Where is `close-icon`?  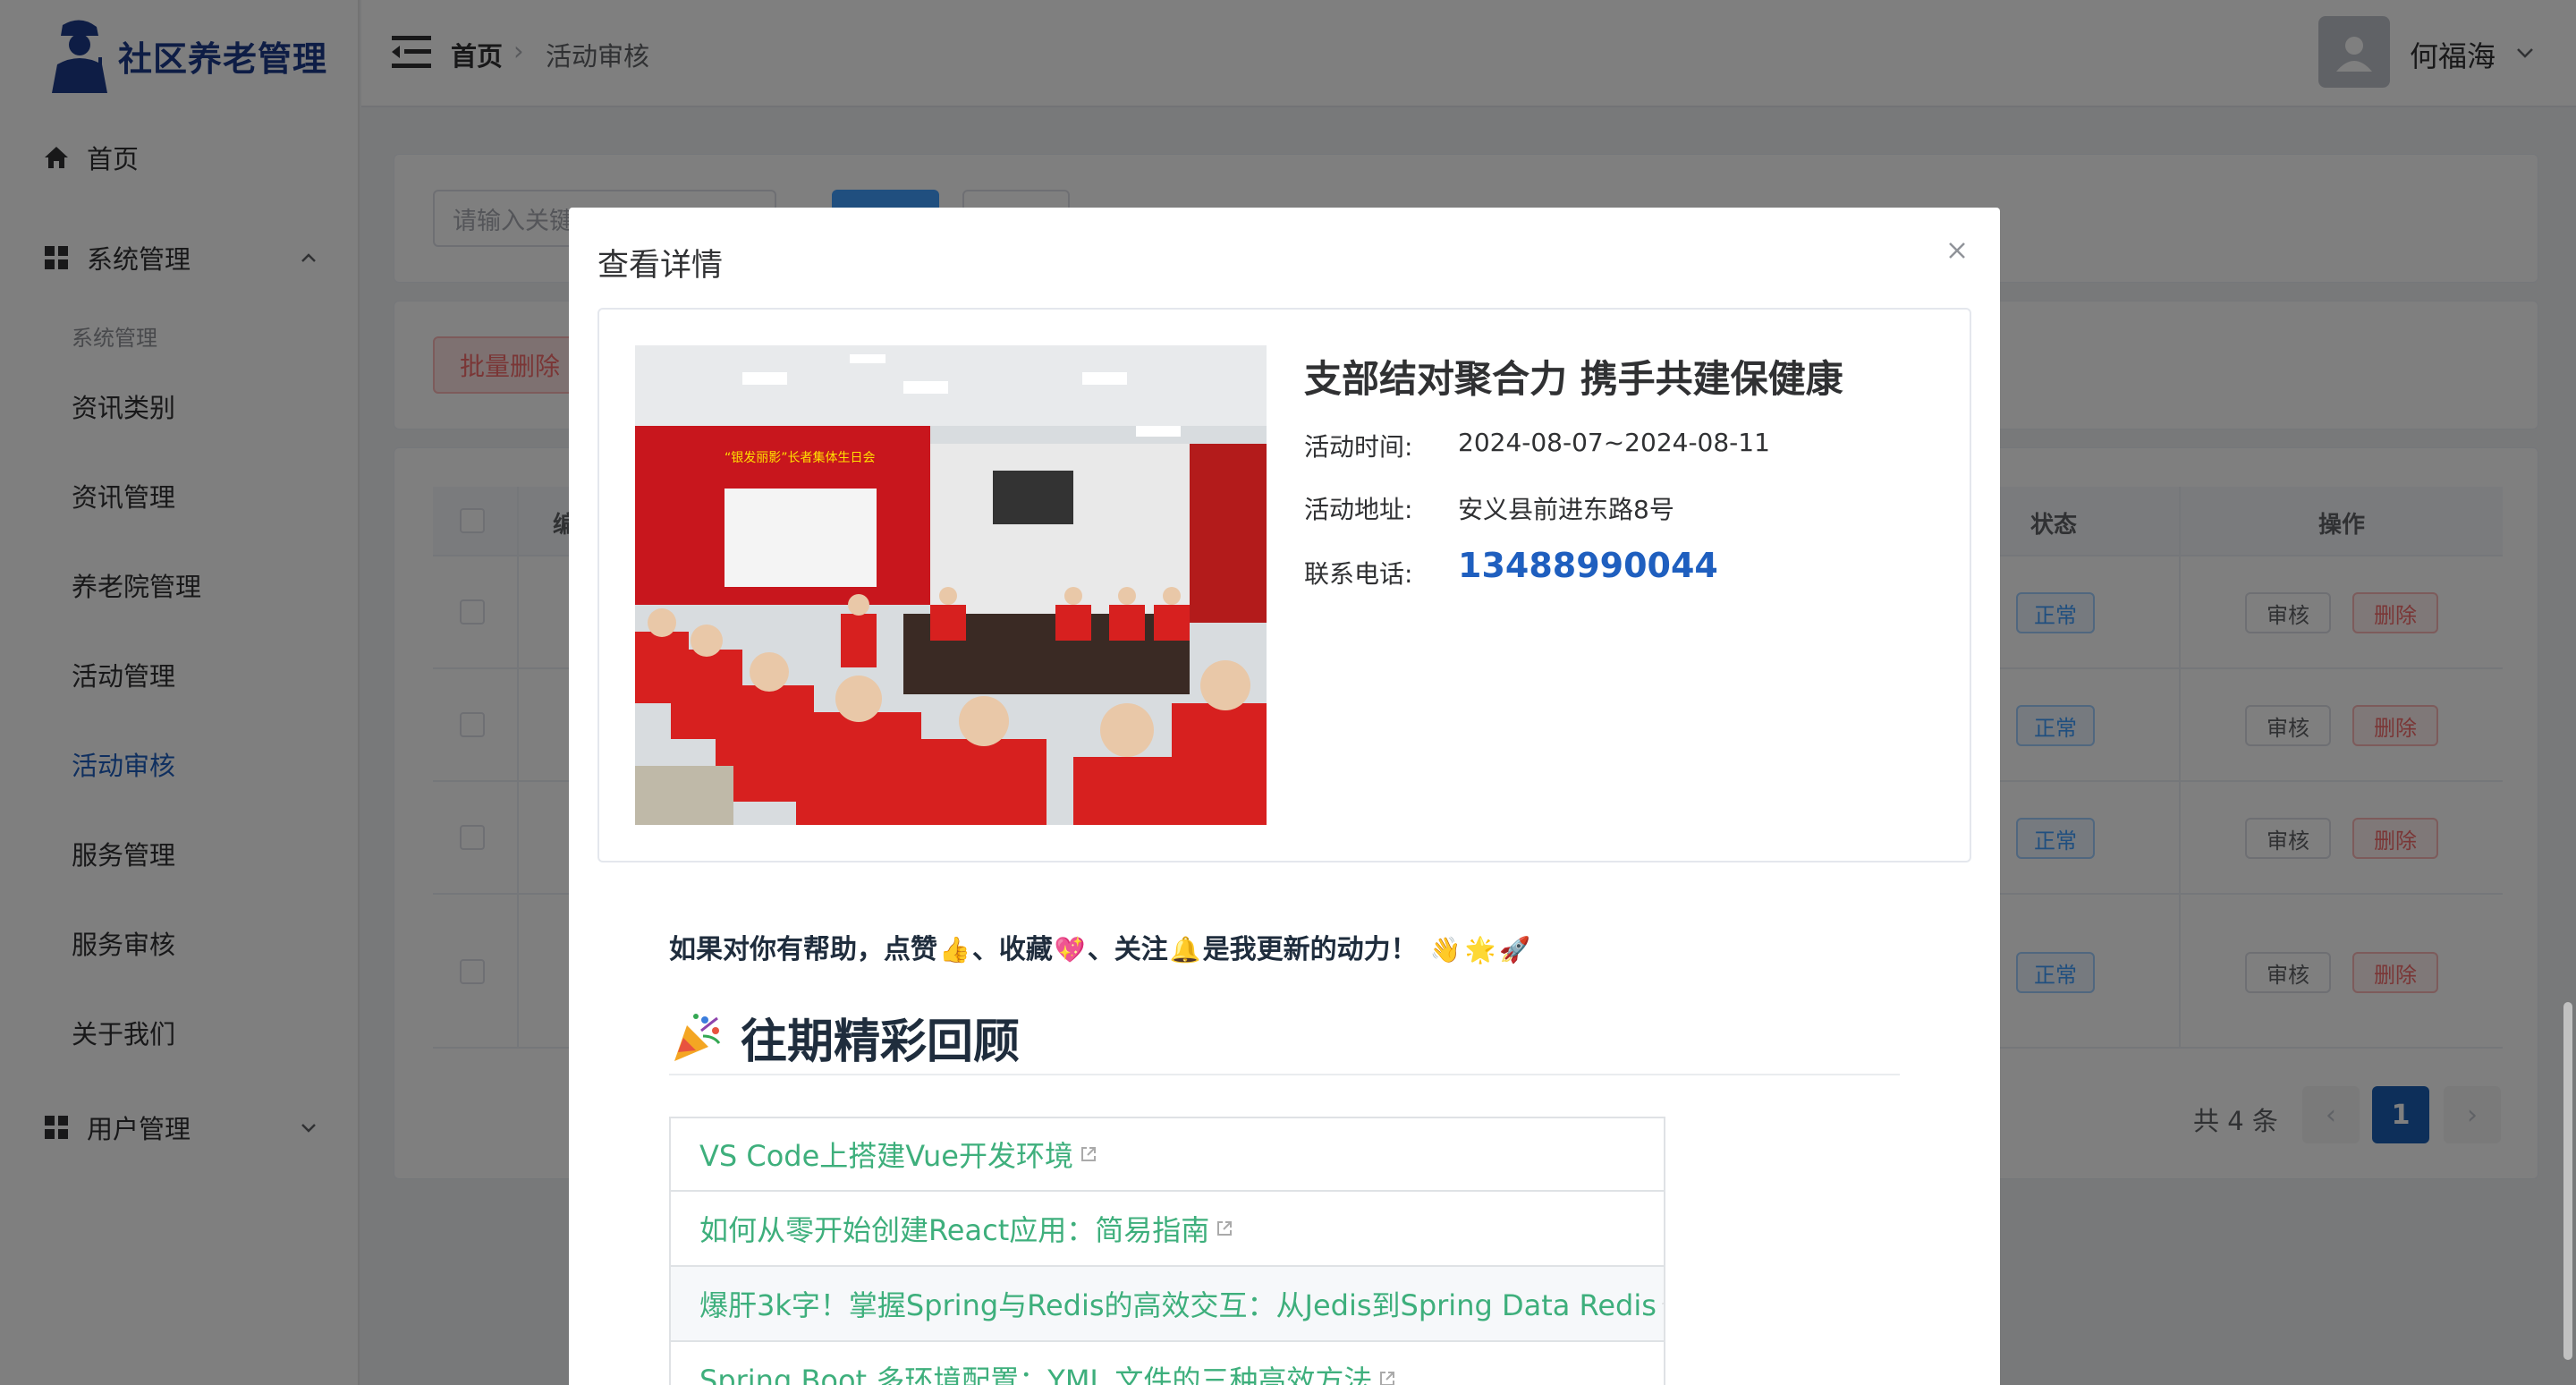 close-icon is located at coordinates (1957, 250).